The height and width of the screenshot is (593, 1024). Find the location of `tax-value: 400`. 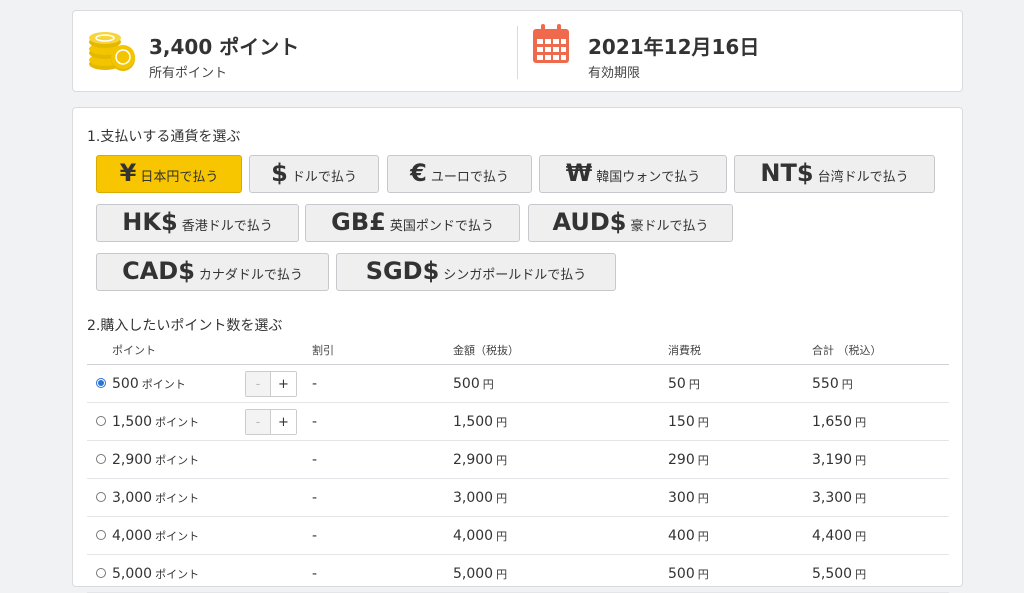

tax-value: 400 is located at coordinates (681, 535).